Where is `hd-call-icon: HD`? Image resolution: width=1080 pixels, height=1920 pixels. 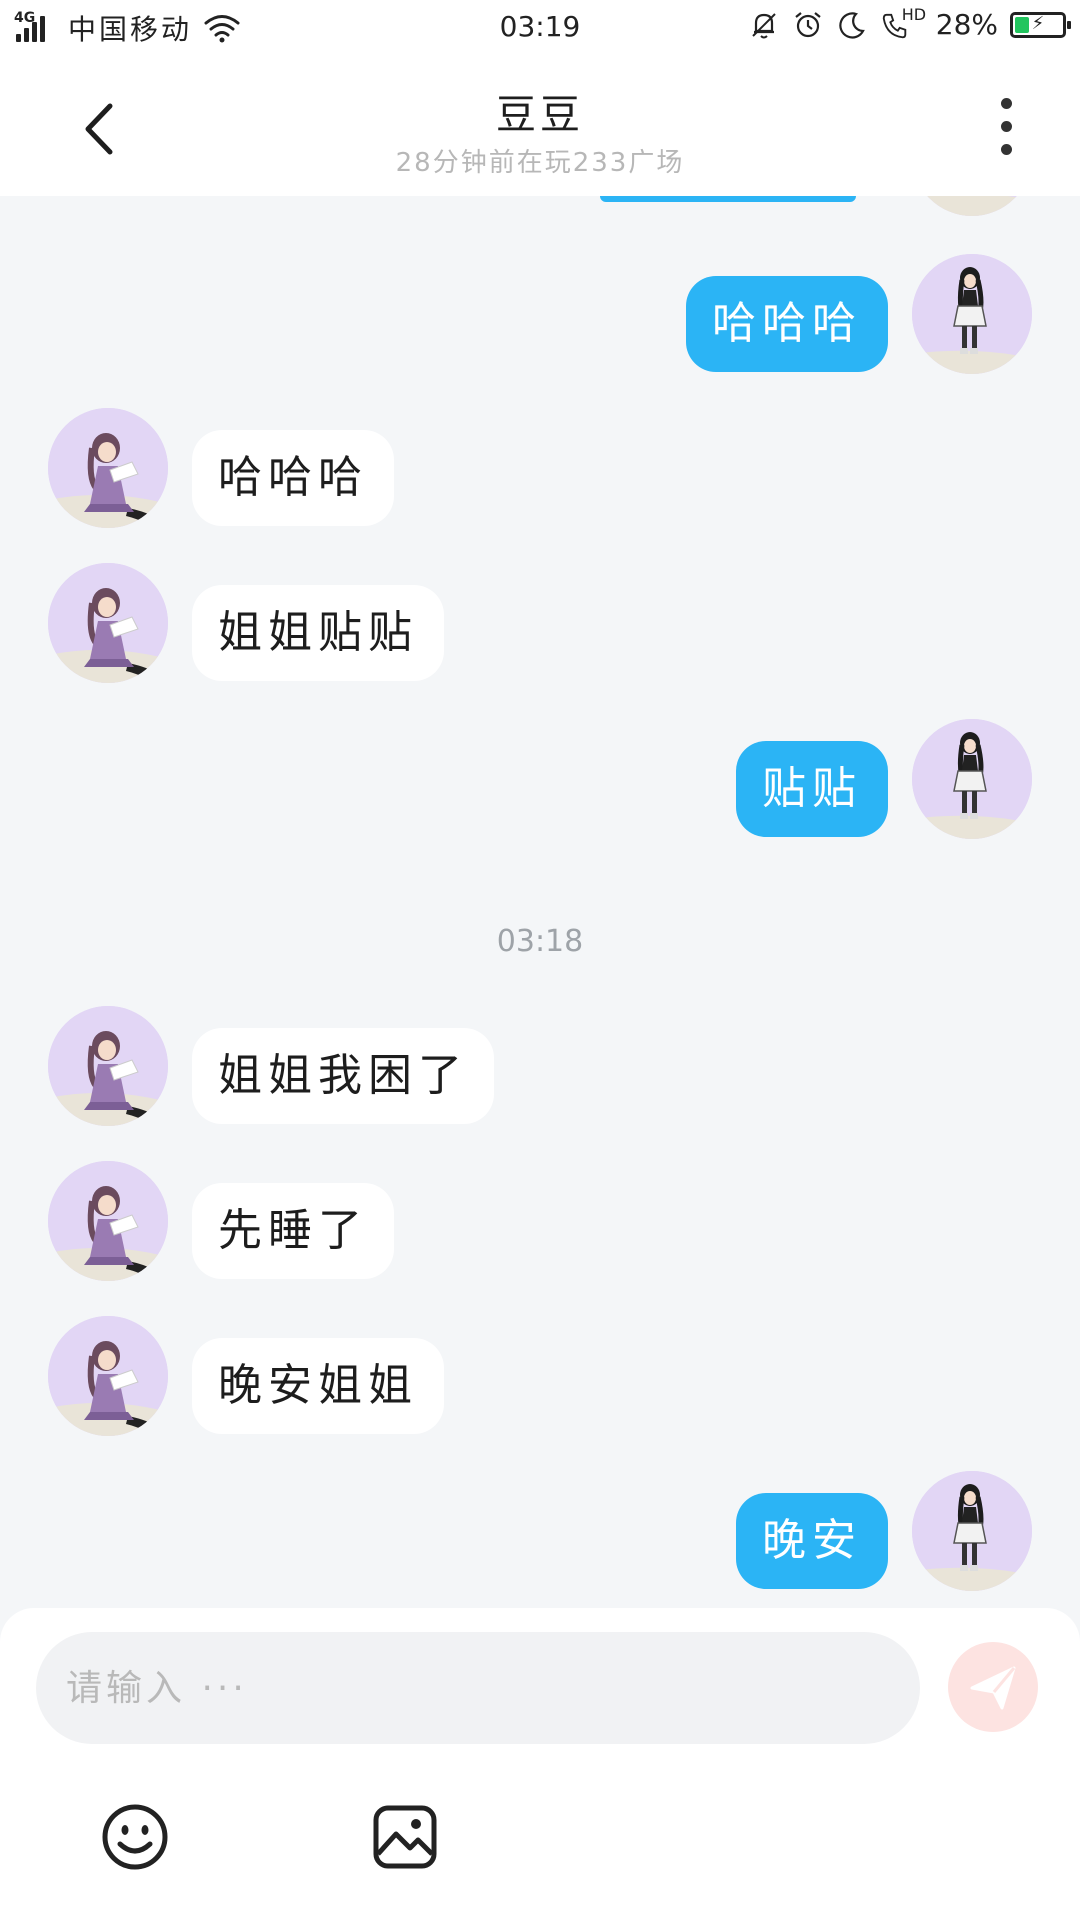
hd-call-icon: HD is located at coordinates (903, 23).